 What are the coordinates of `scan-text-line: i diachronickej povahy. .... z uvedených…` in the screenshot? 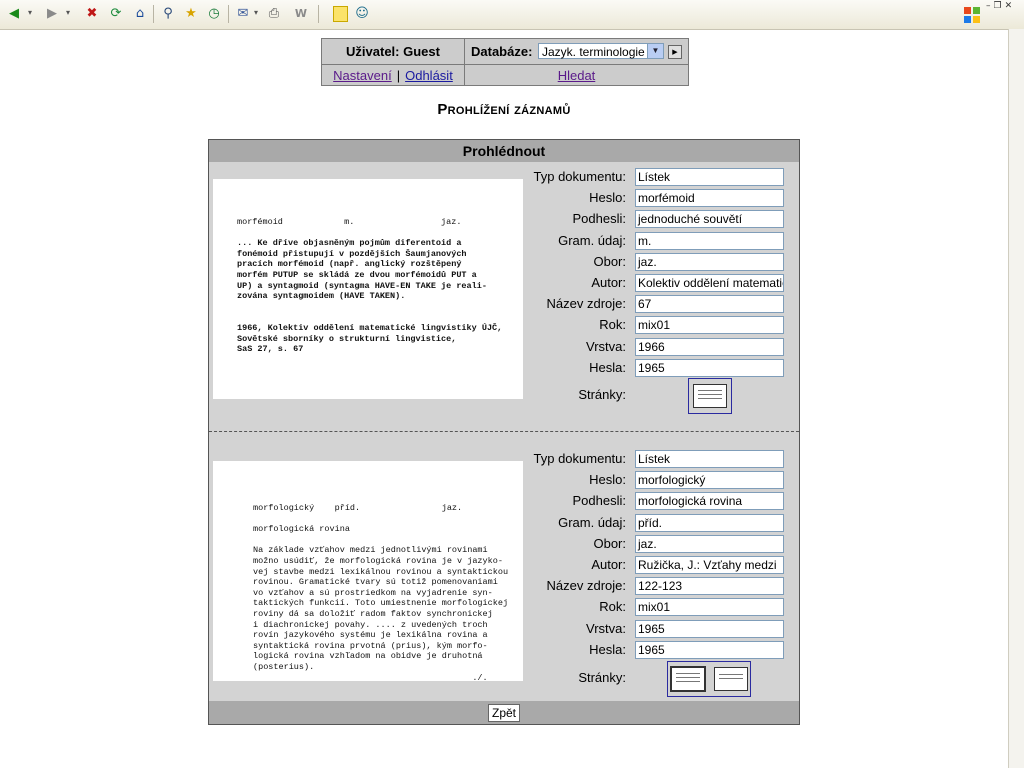 It's located at (370, 624).